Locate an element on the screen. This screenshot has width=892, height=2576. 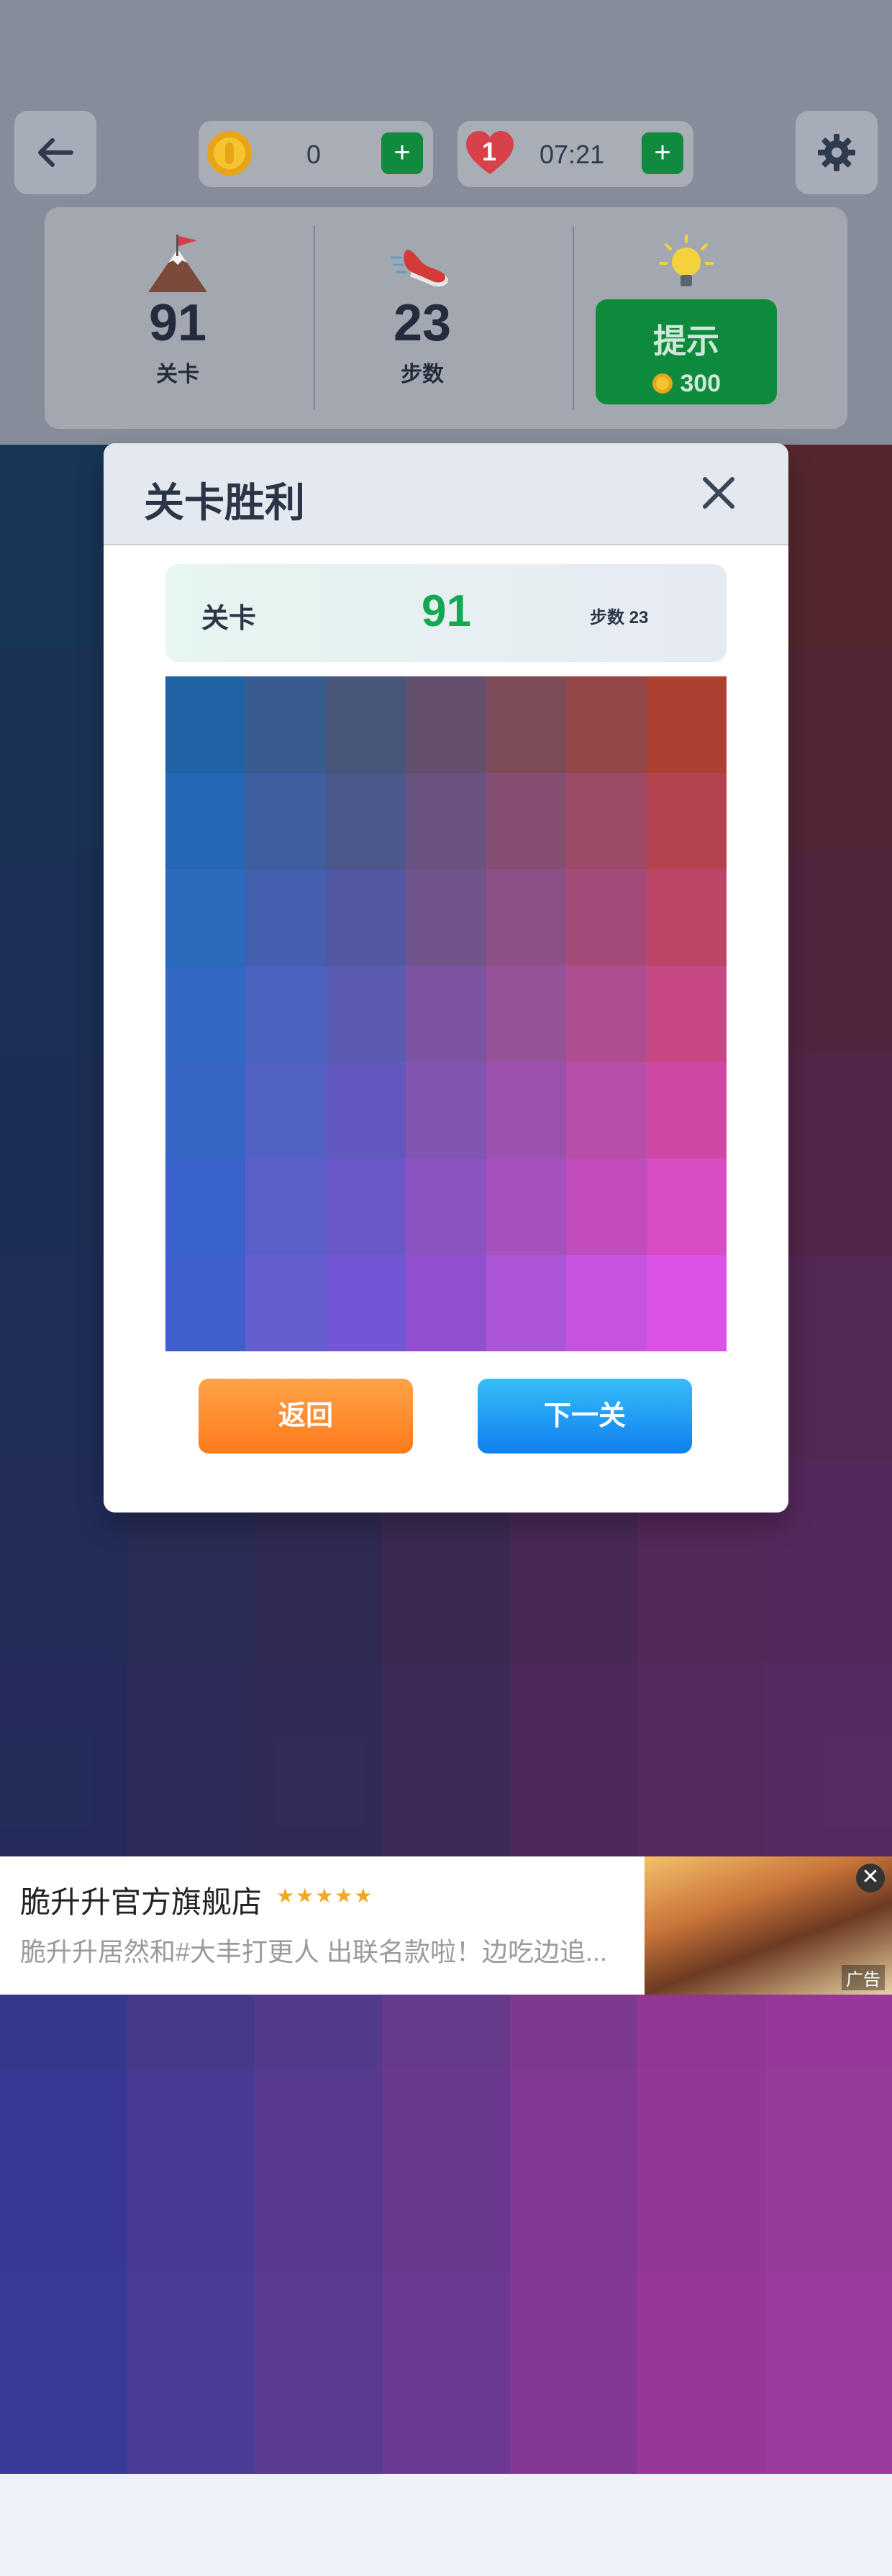
rating-stars: ★★★★★ is located at coordinates (325, 1896).